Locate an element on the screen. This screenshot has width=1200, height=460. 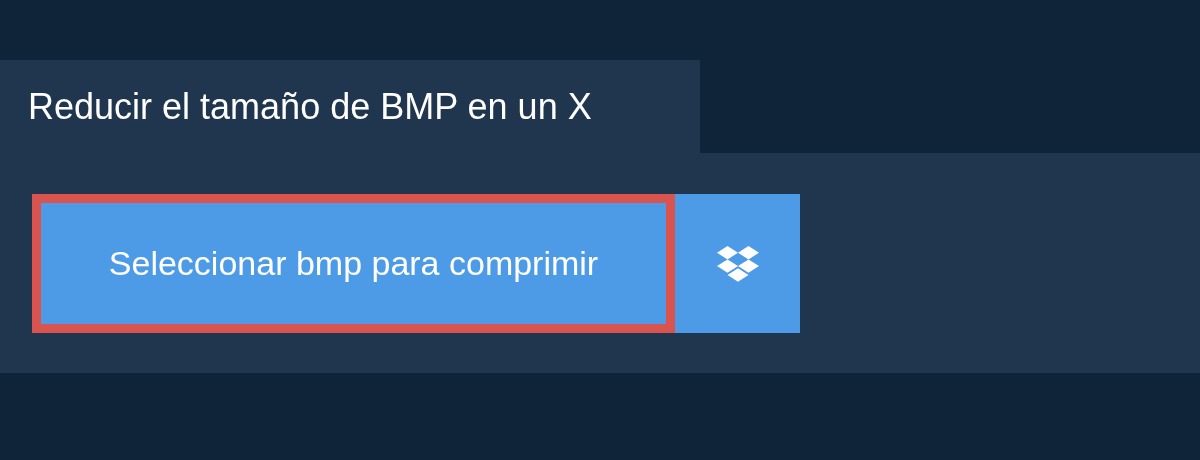
dropbox-button is located at coordinates (737, 263).